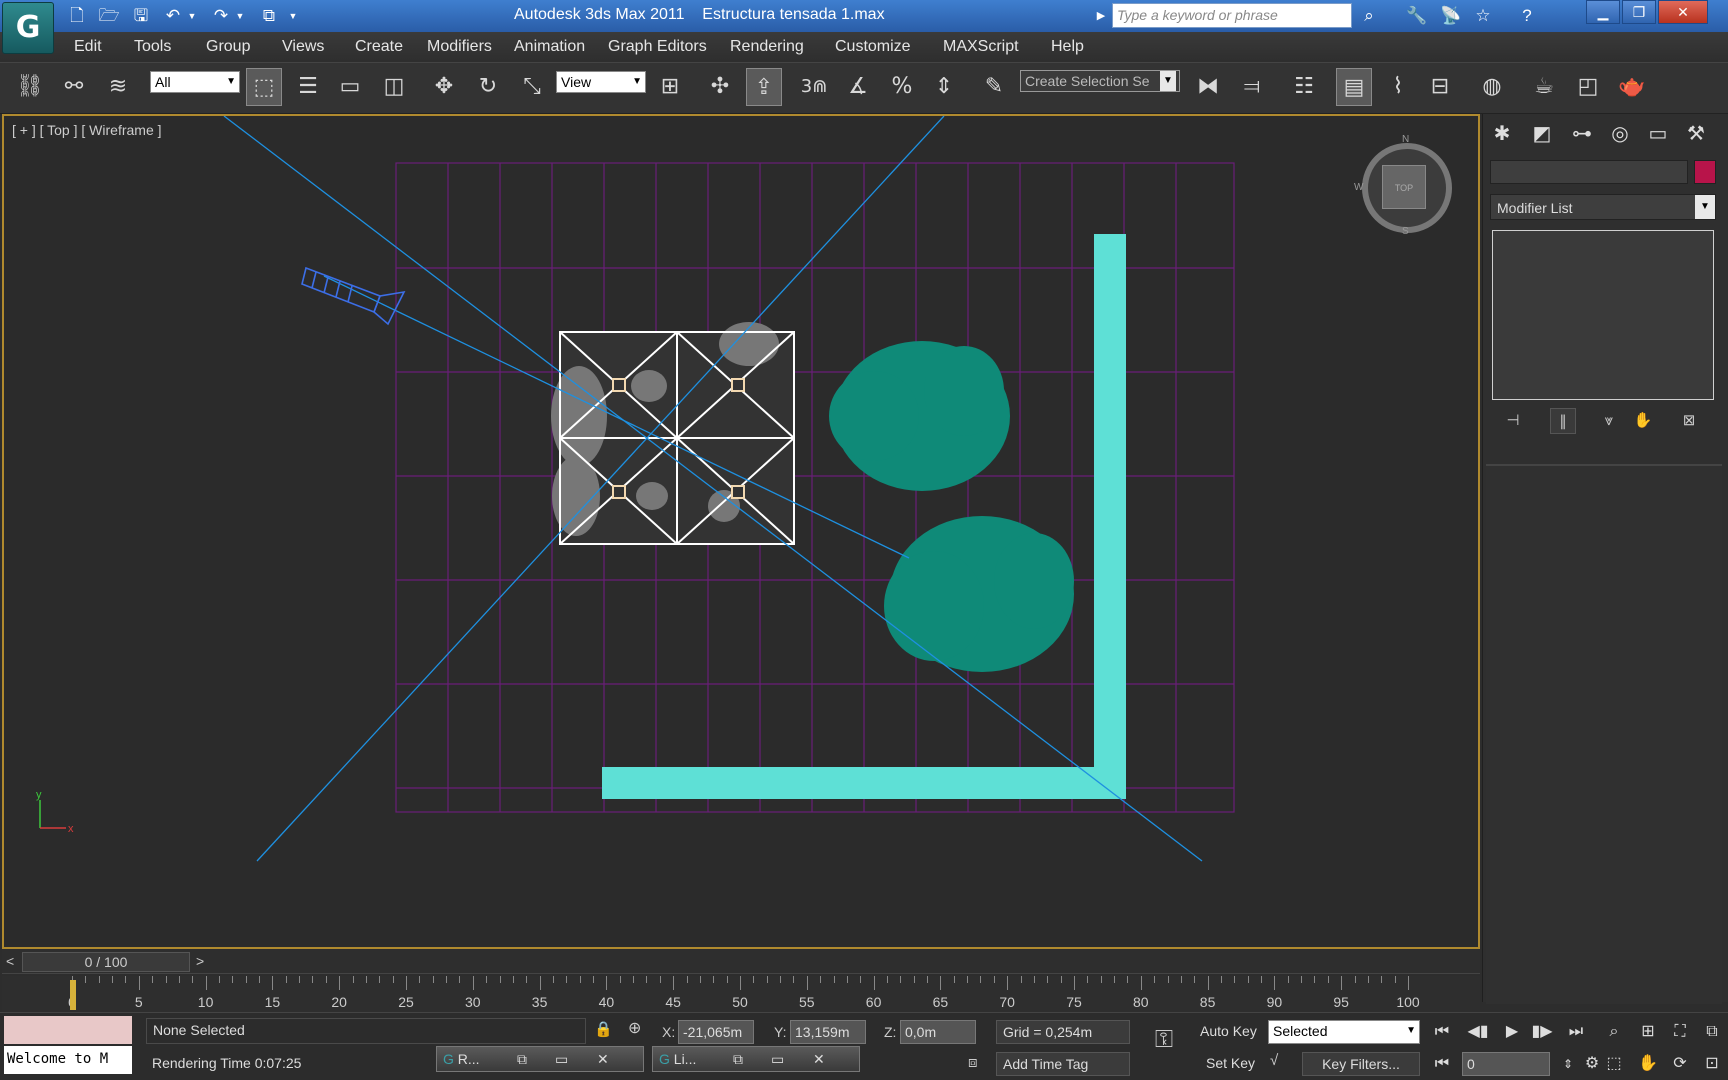  Describe the element at coordinates (741, 962) in the screenshot. I see `time-slider` at that location.